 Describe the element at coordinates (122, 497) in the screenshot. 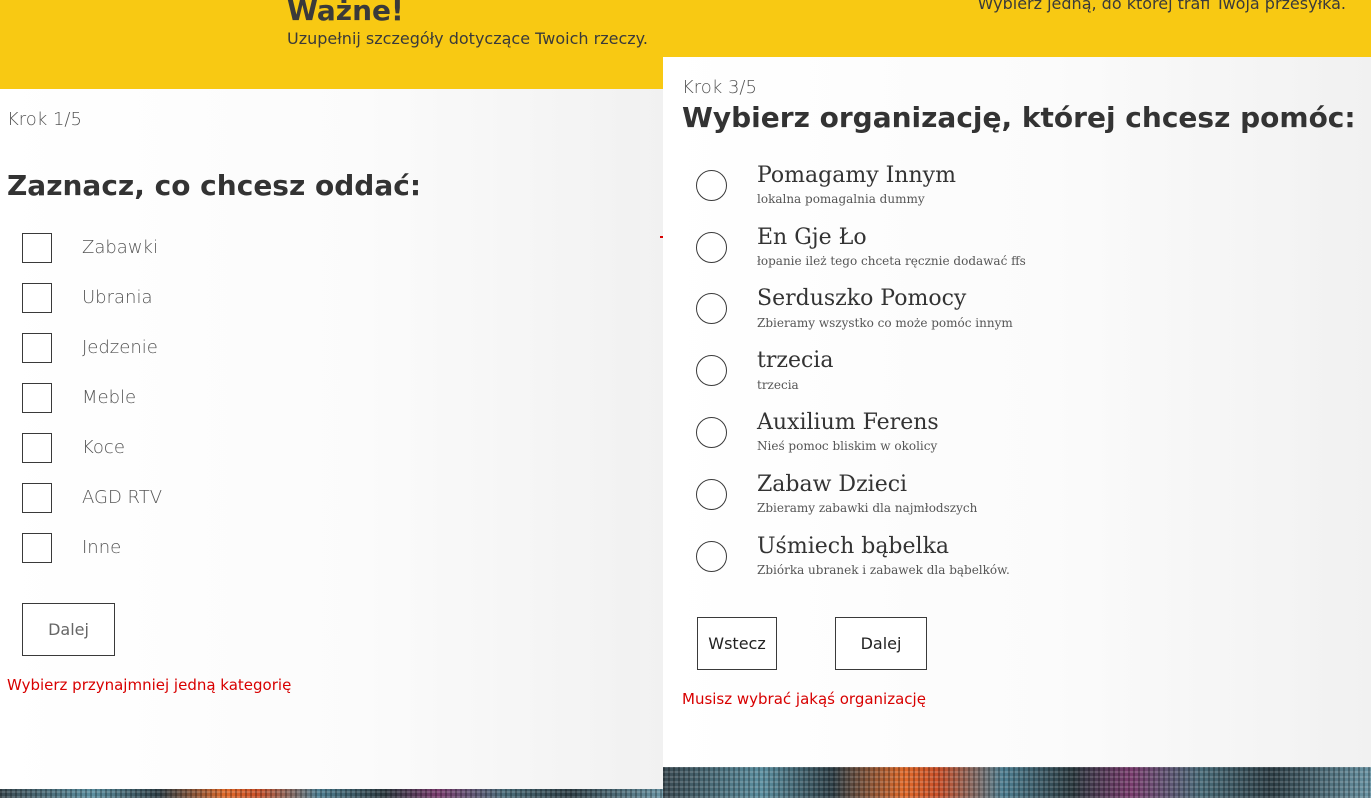

I see `category-label: AGD RTV` at that location.